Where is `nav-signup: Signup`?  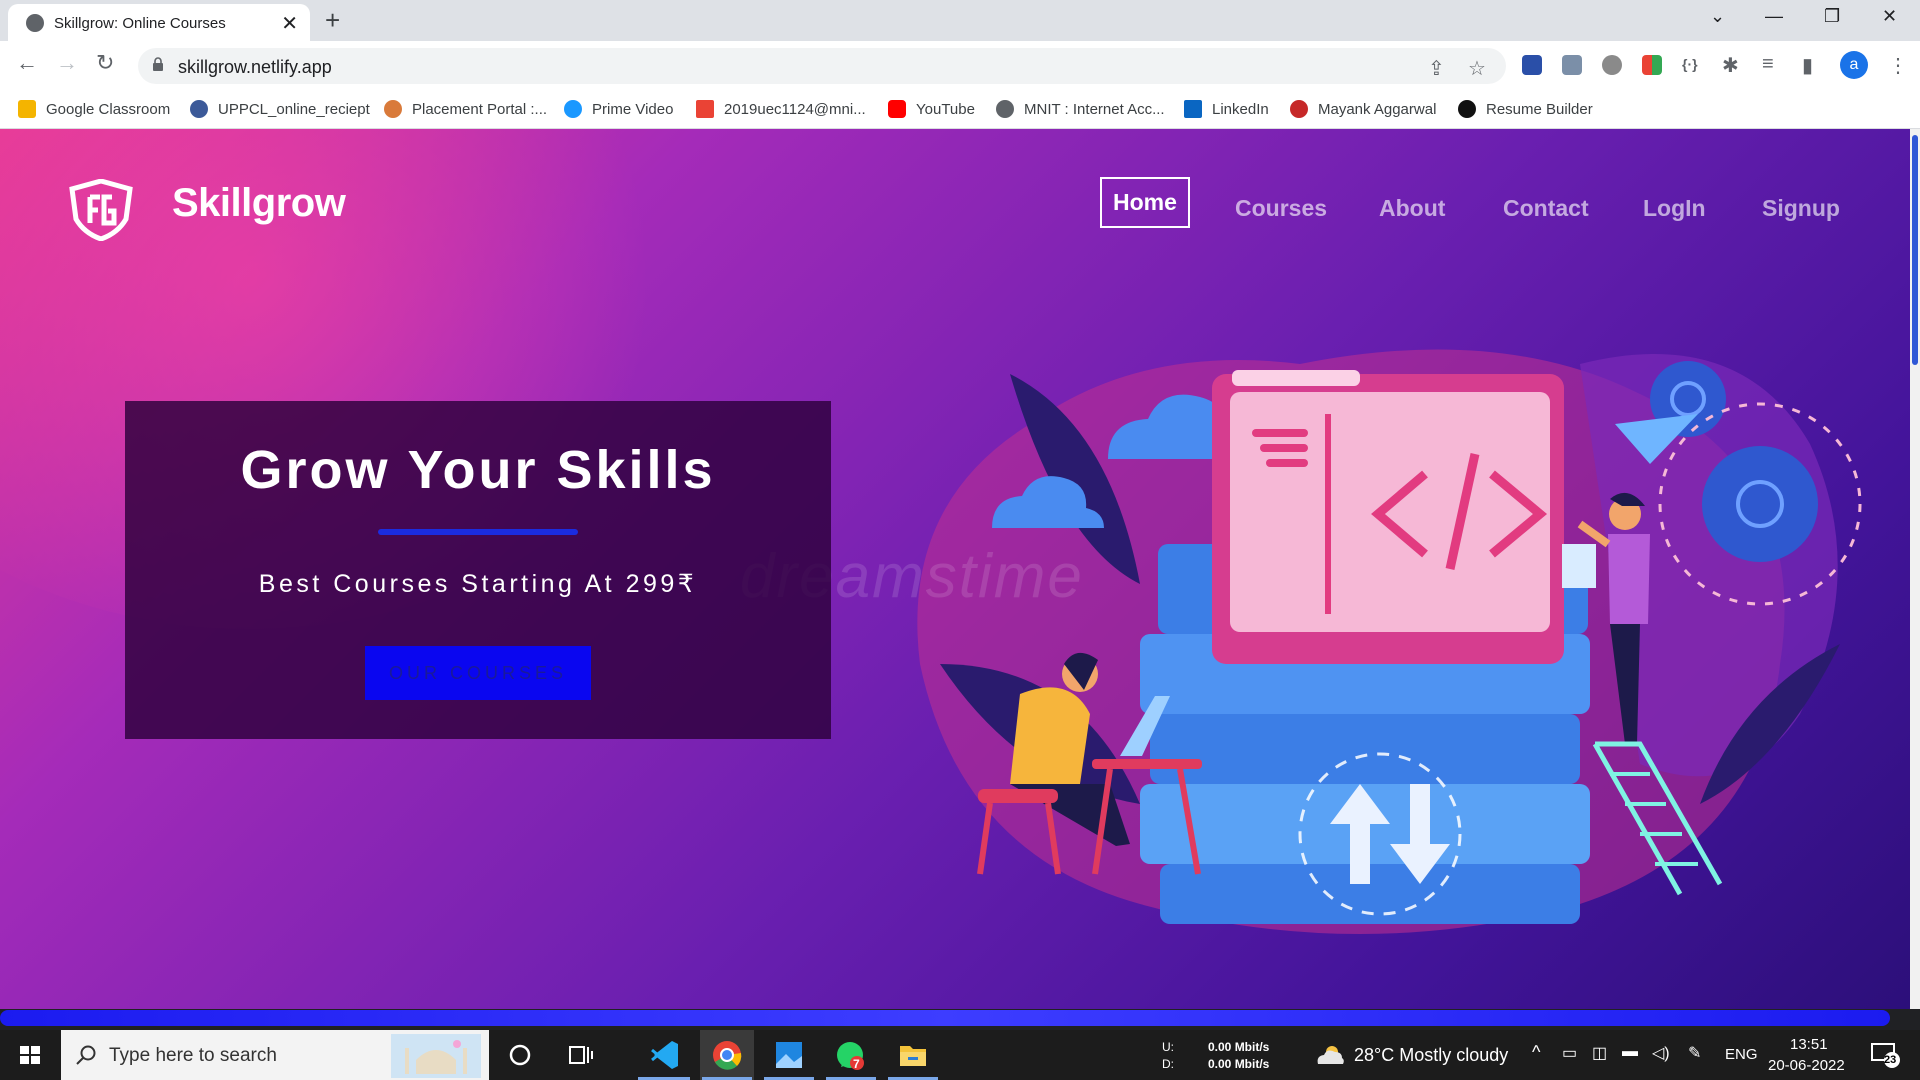 nav-signup: Signup is located at coordinates (1801, 208).